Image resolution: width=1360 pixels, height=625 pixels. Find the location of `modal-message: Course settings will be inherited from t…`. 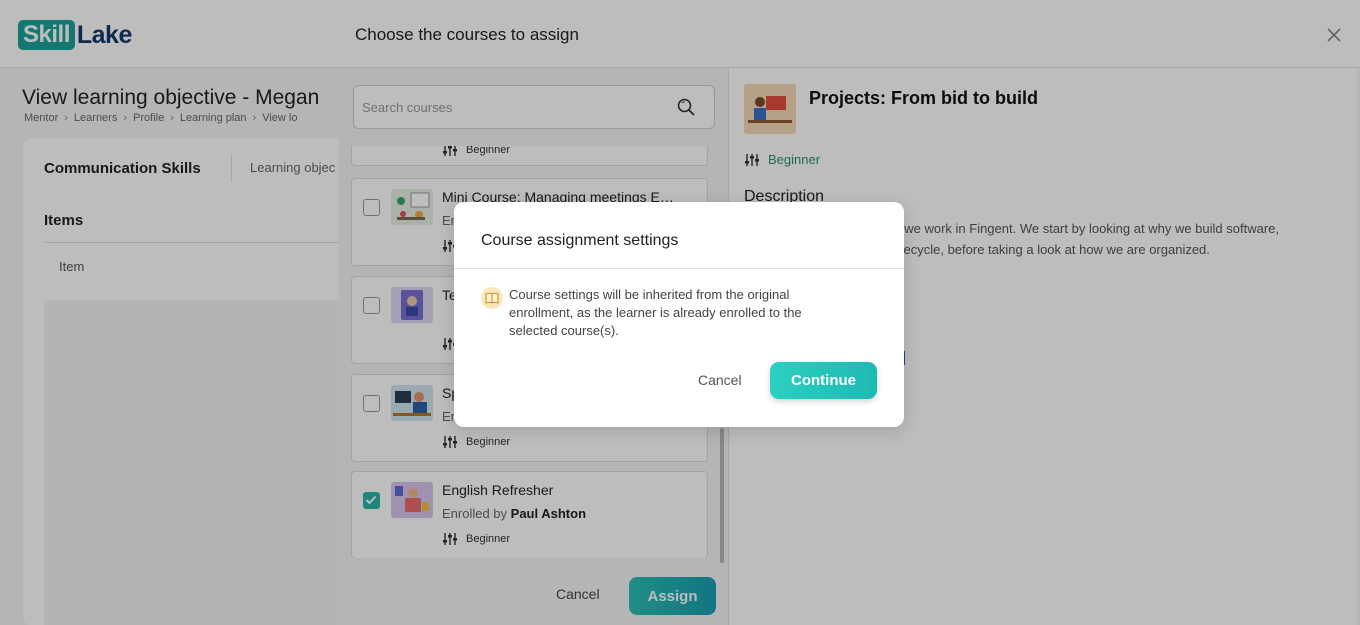

modal-message: Course settings will be inherited from t… is located at coordinates (655, 312).